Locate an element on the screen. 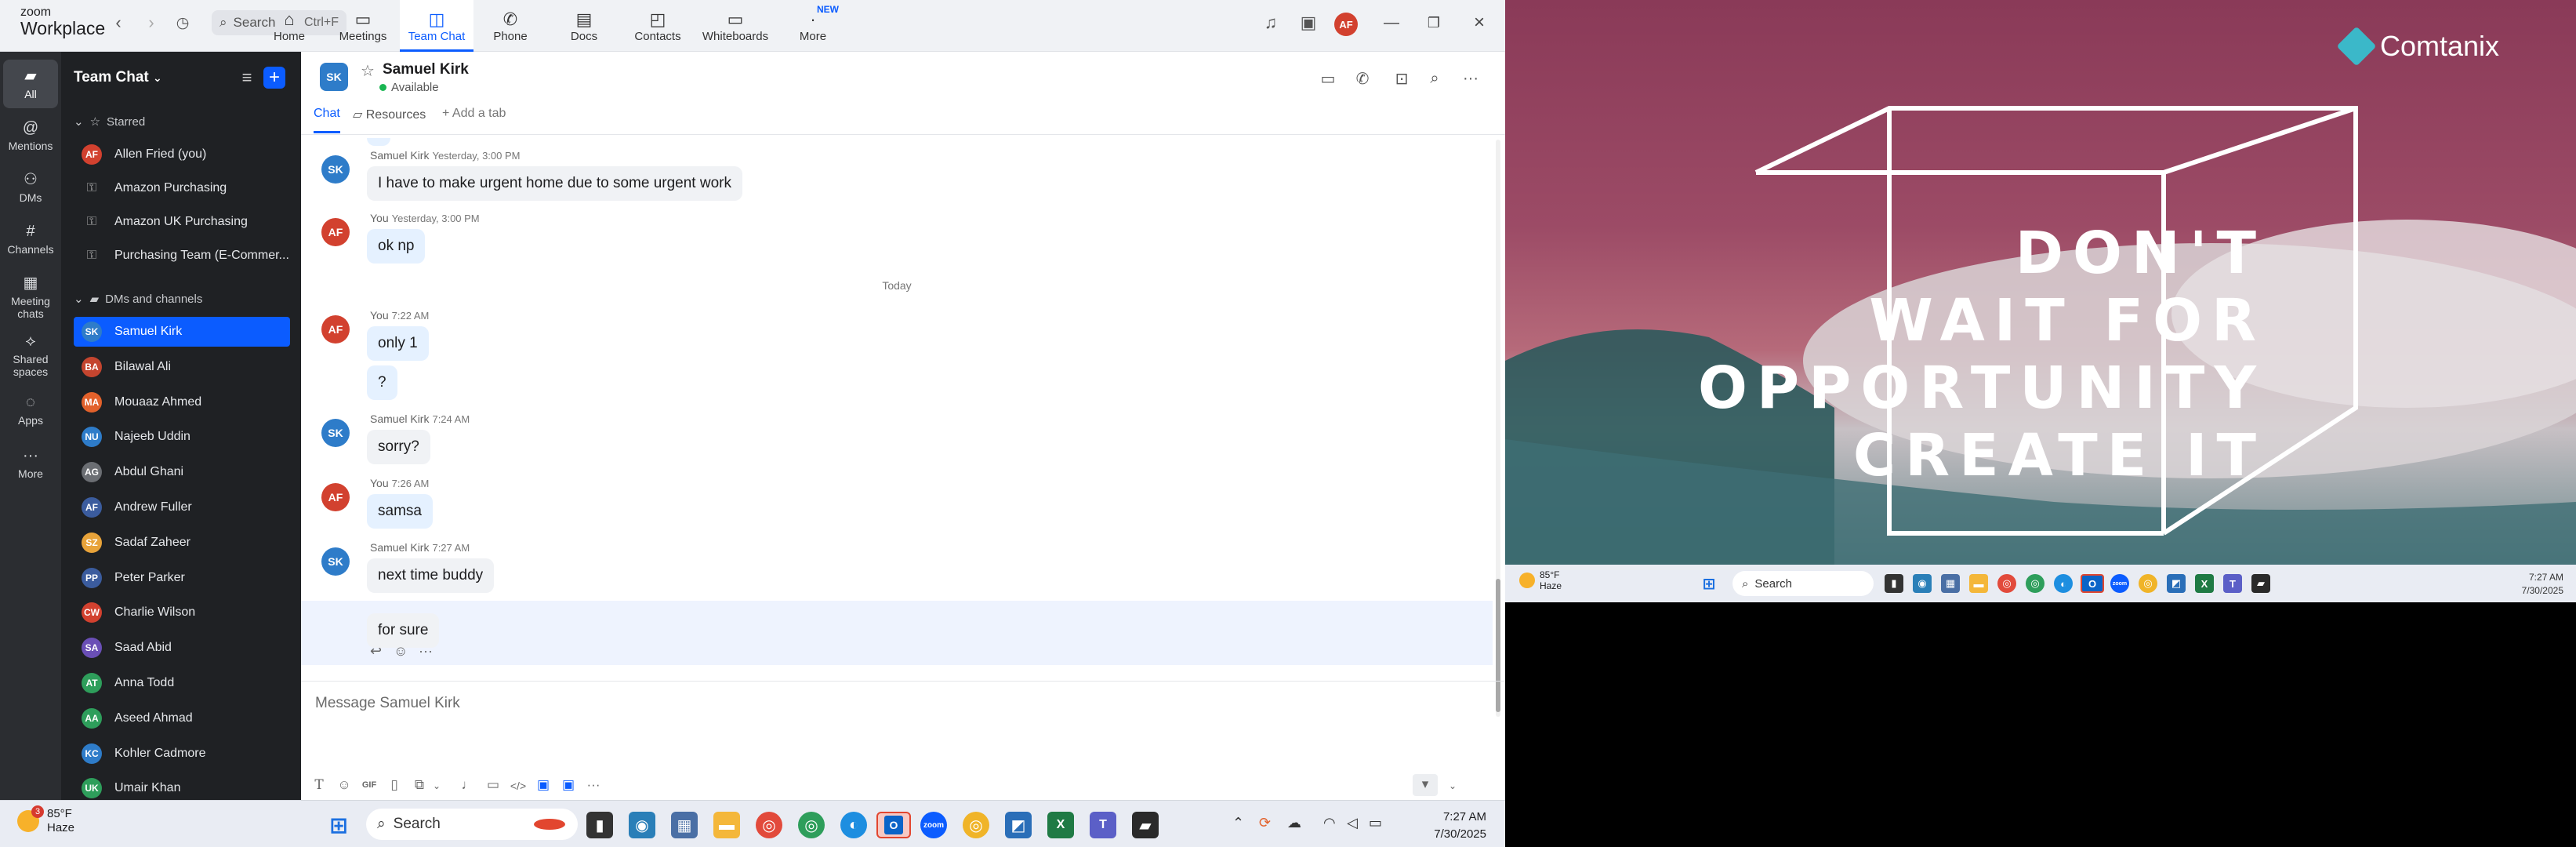  sidebar-title: Team Chat ⌄ is located at coordinates (118, 77).